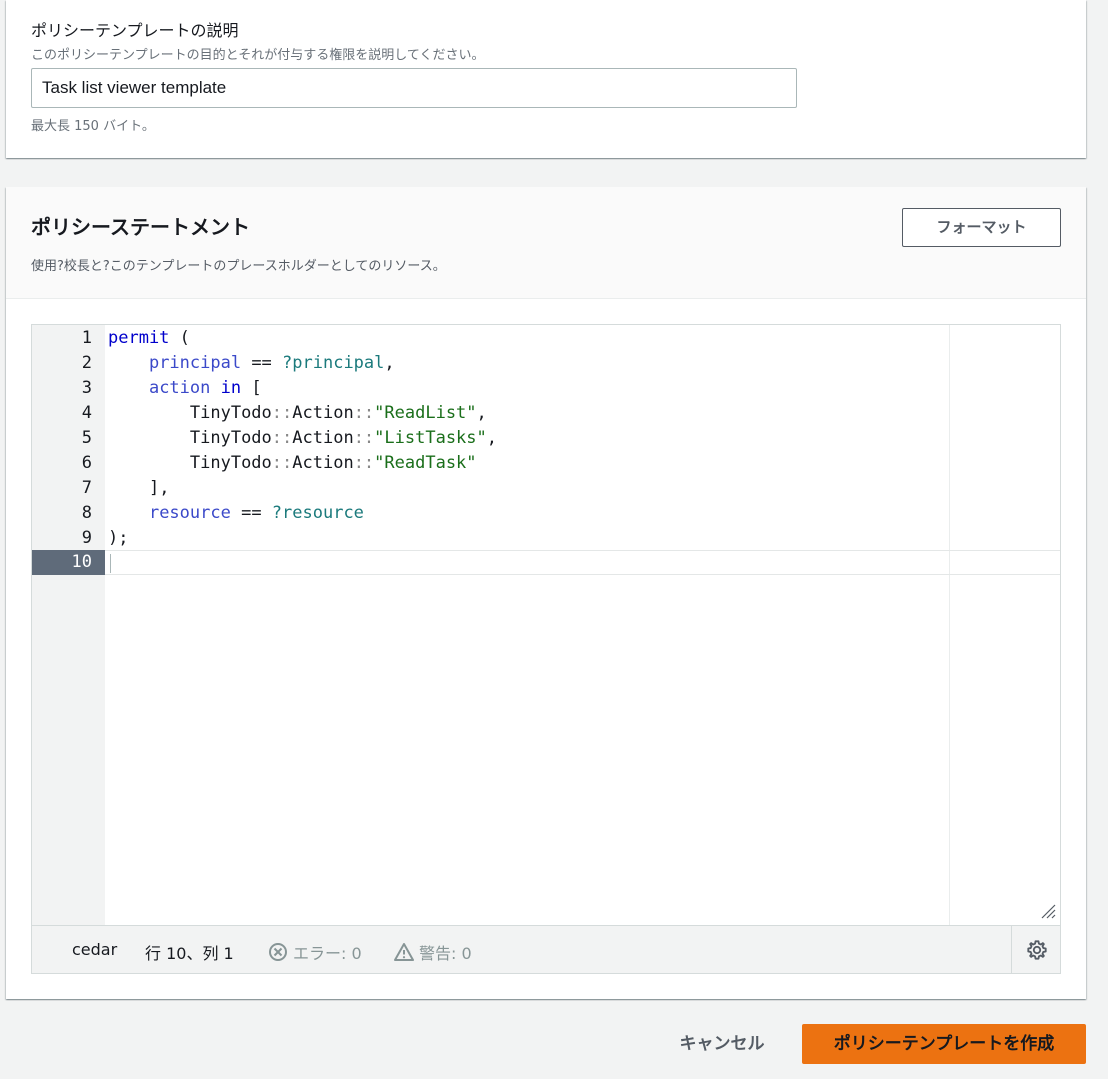  Describe the element at coordinates (251, 388) in the screenshot. I see `punctuation: [` at that location.